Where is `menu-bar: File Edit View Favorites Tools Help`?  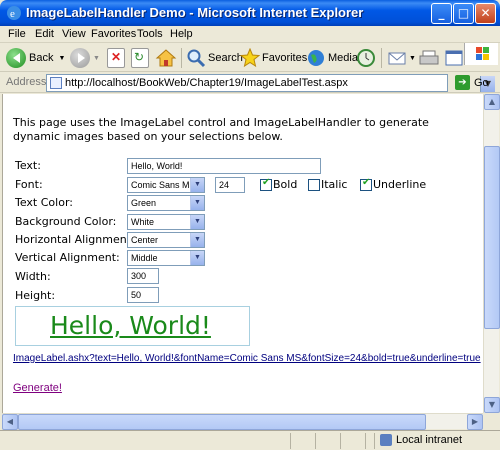 menu-bar: File Edit View Favorites Tools Help is located at coordinates (250, 34).